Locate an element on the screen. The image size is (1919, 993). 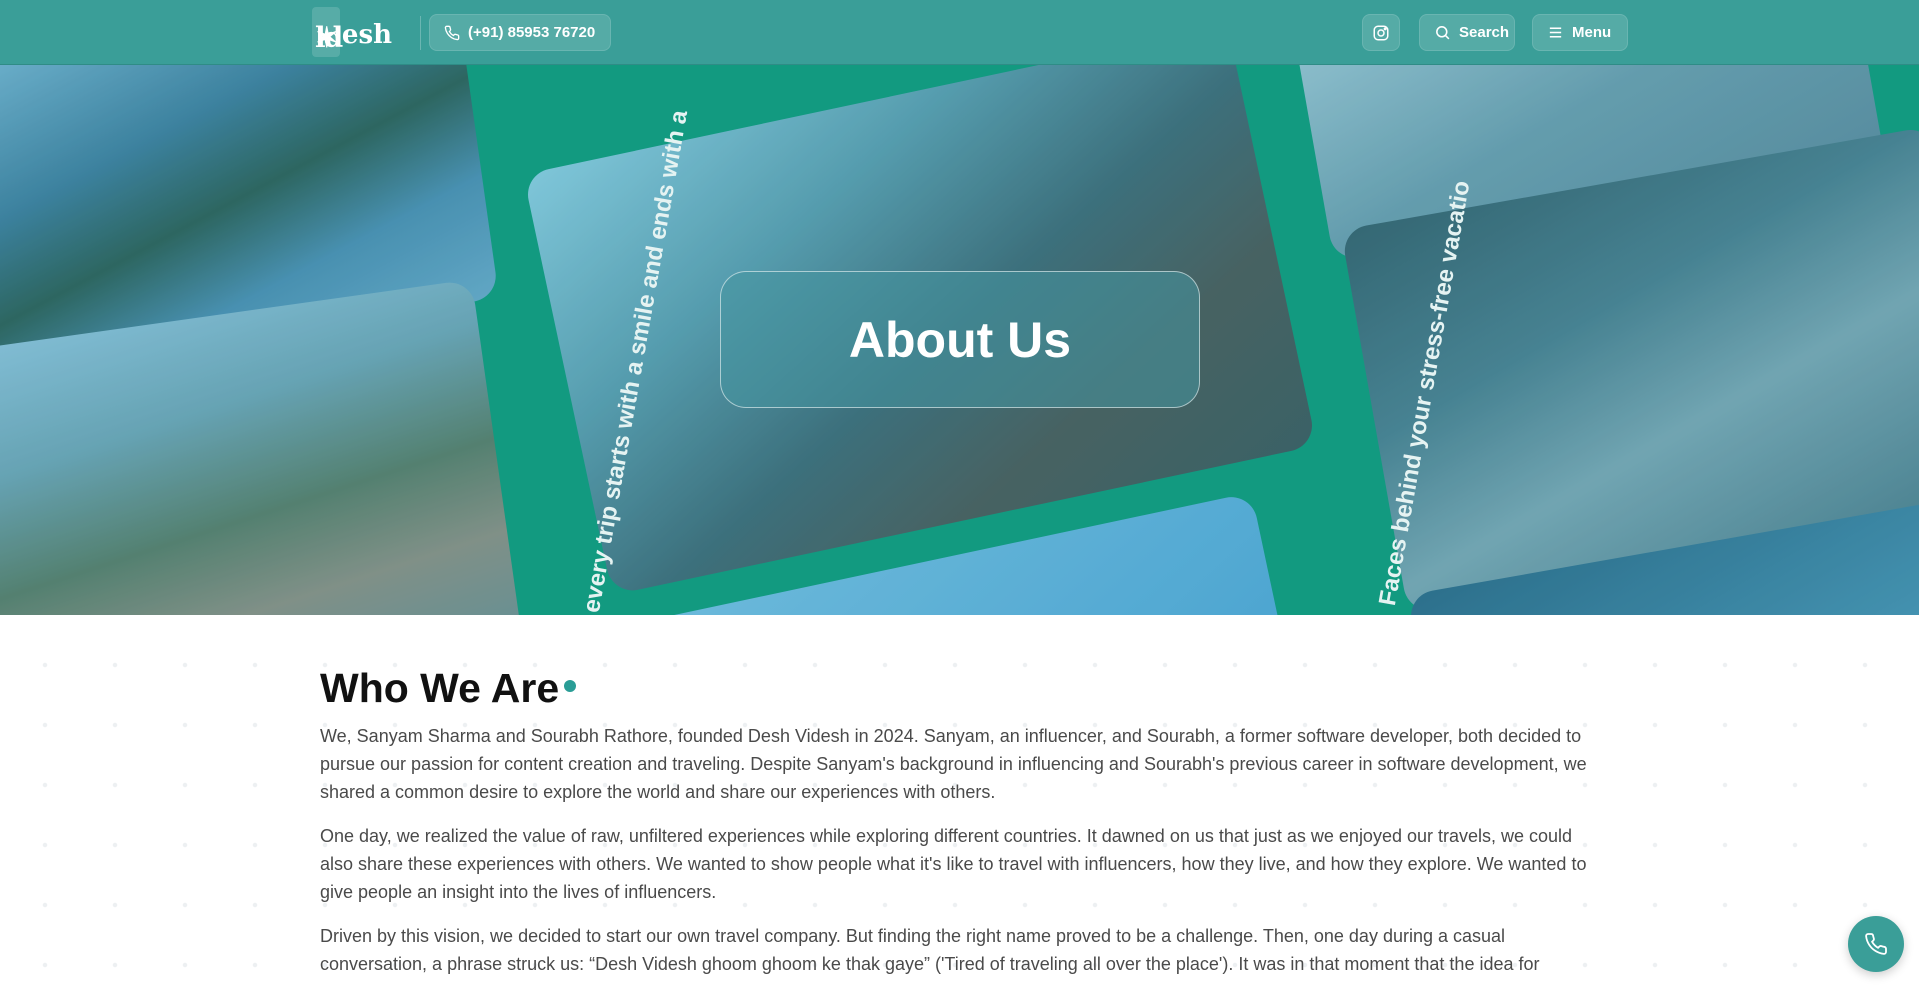
menu-button: Menu is located at coordinates (1580, 32).